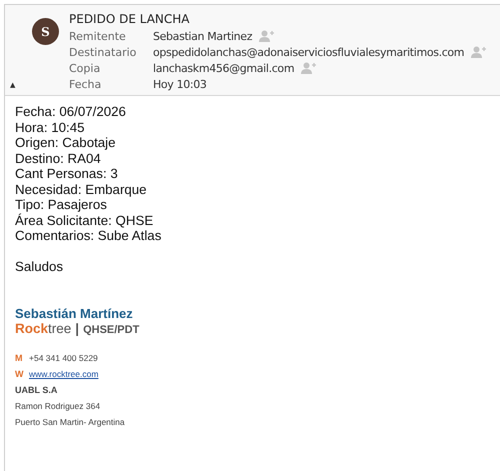 This screenshot has width=500, height=471. What do you see at coordinates (45, 31) in the screenshot?
I see `sender-avatar: S` at bounding box center [45, 31].